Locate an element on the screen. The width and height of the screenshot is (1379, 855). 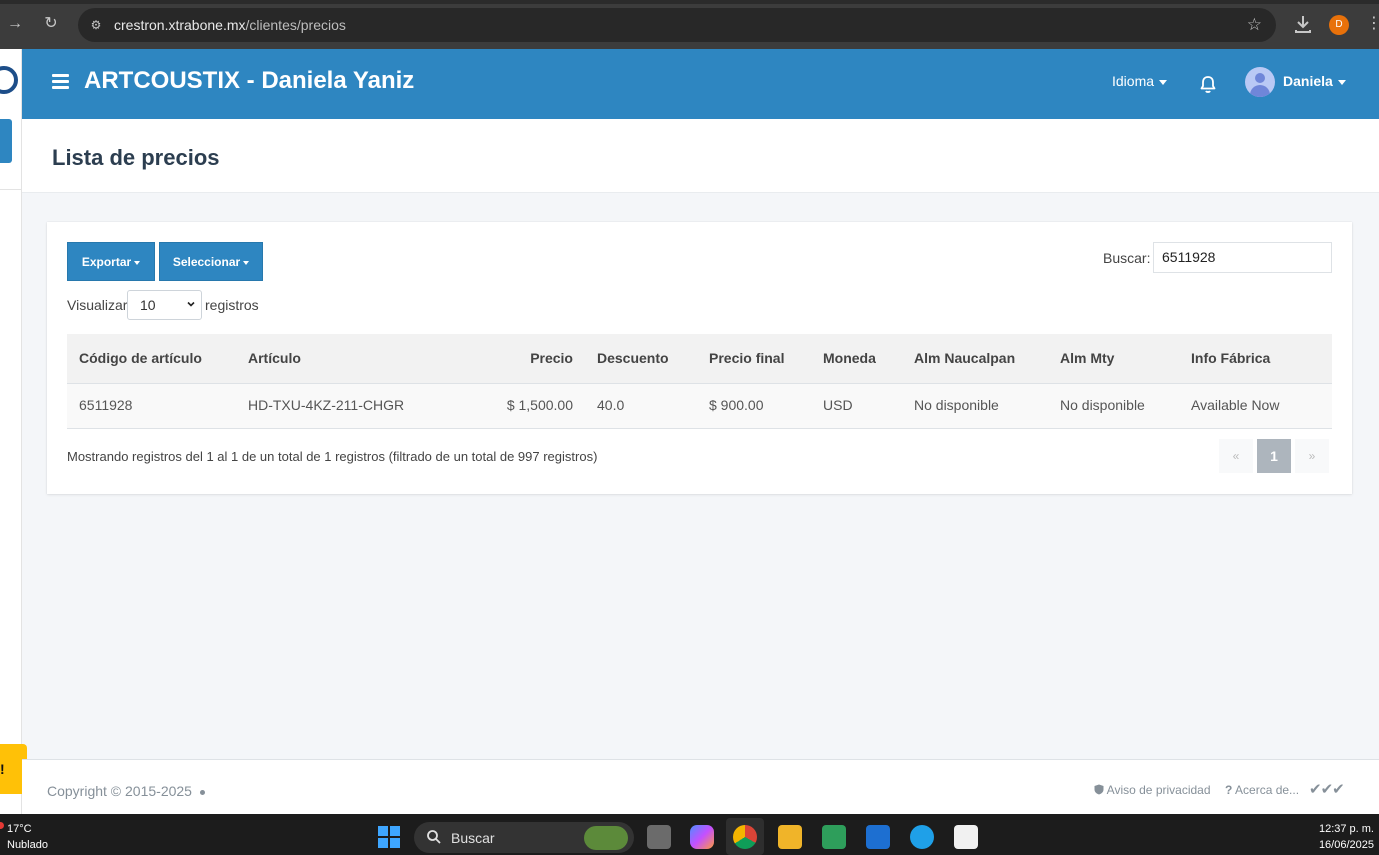
search-icon is located at coordinates (434, 837).